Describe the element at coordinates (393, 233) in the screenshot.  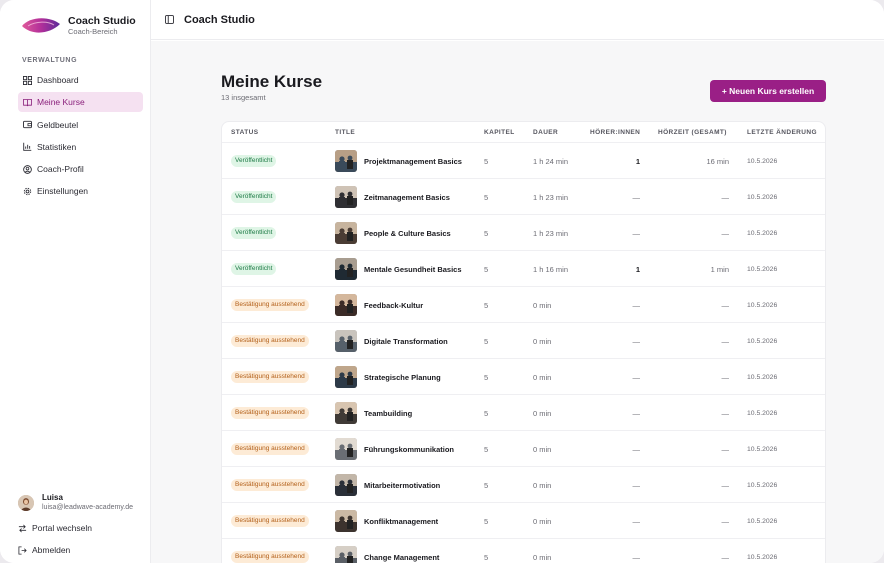
I see `title-cell: People & Culture Basics` at that location.